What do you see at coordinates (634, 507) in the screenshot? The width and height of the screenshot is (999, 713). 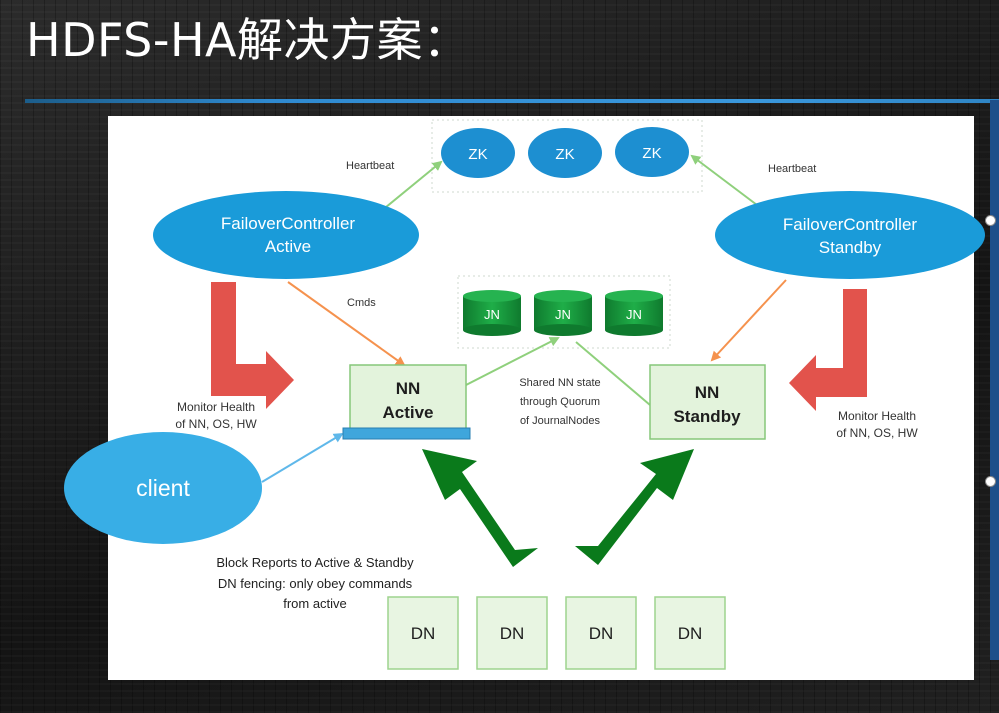 I see `block-report-arrow-standby` at bounding box center [634, 507].